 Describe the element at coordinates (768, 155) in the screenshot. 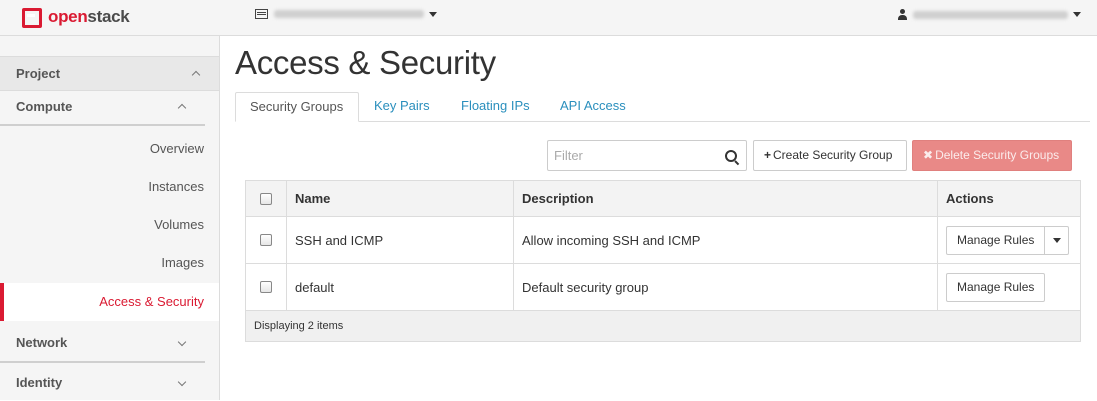

I see `plus-icon: +` at that location.